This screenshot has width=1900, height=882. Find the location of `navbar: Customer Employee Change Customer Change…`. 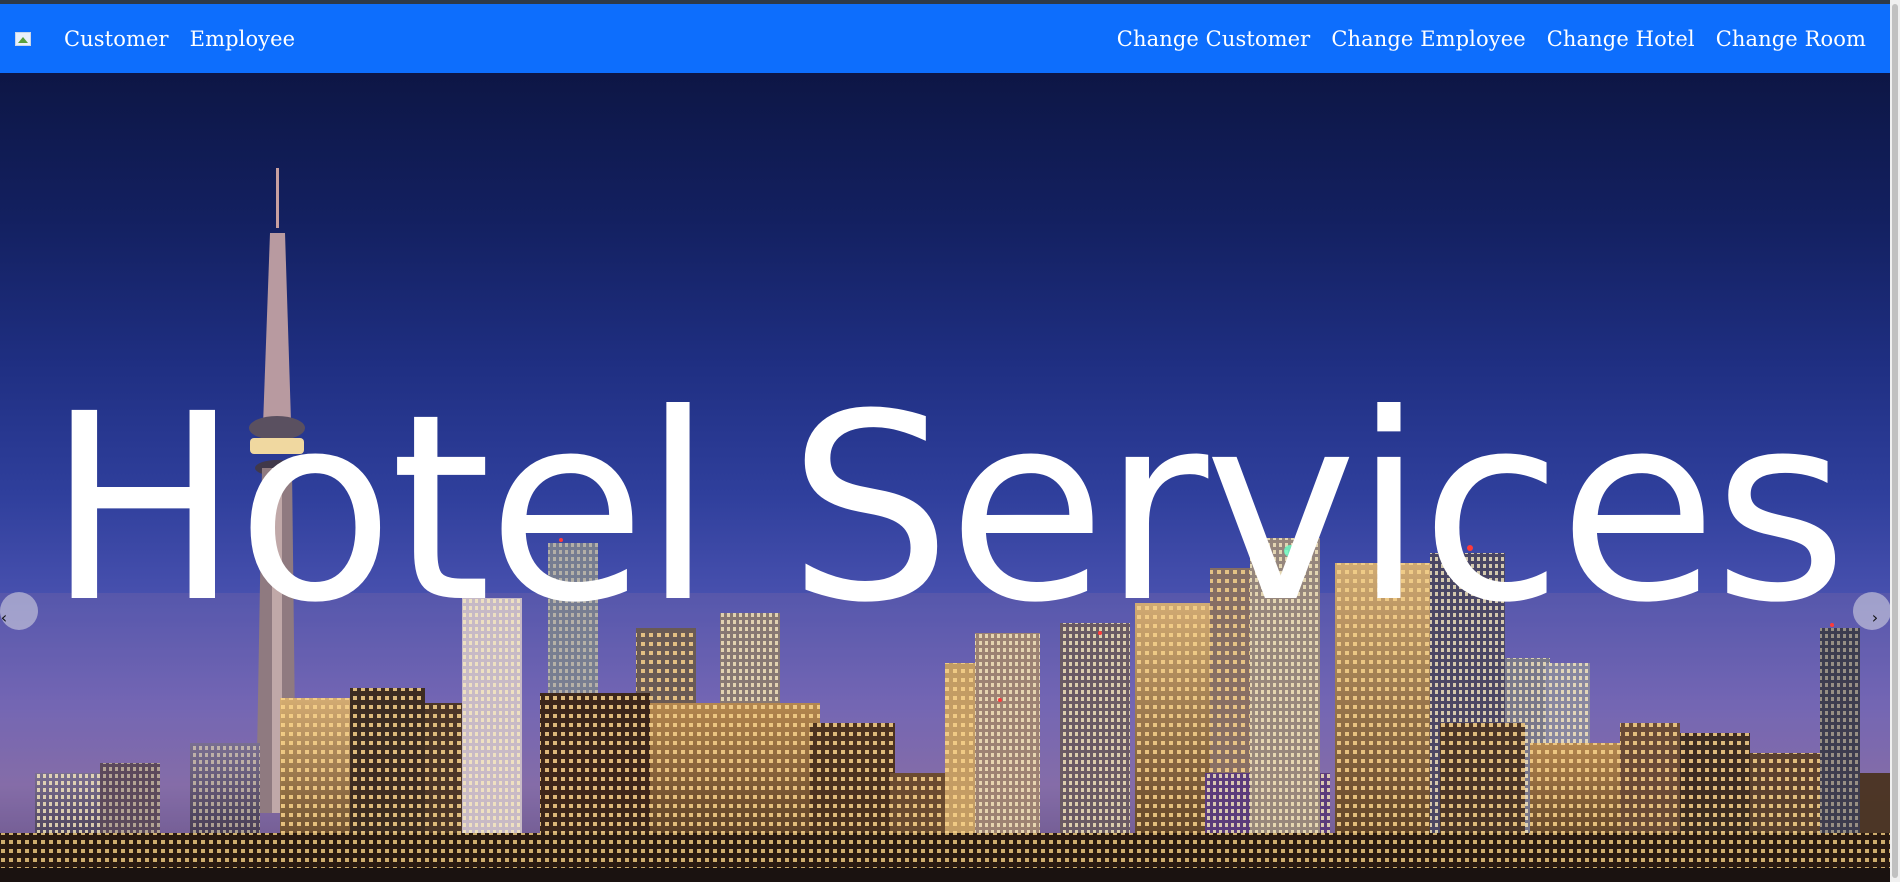

navbar: Customer Employee Change Customer Change… is located at coordinates (945, 38).